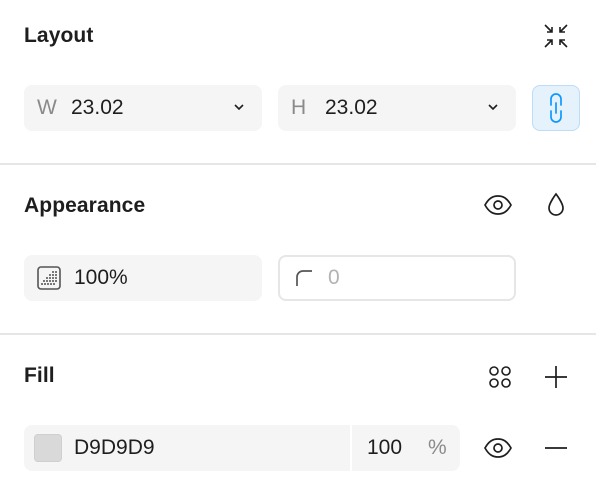 This screenshot has width=596, height=502. I want to click on fill-title: Fill, so click(39, 375).